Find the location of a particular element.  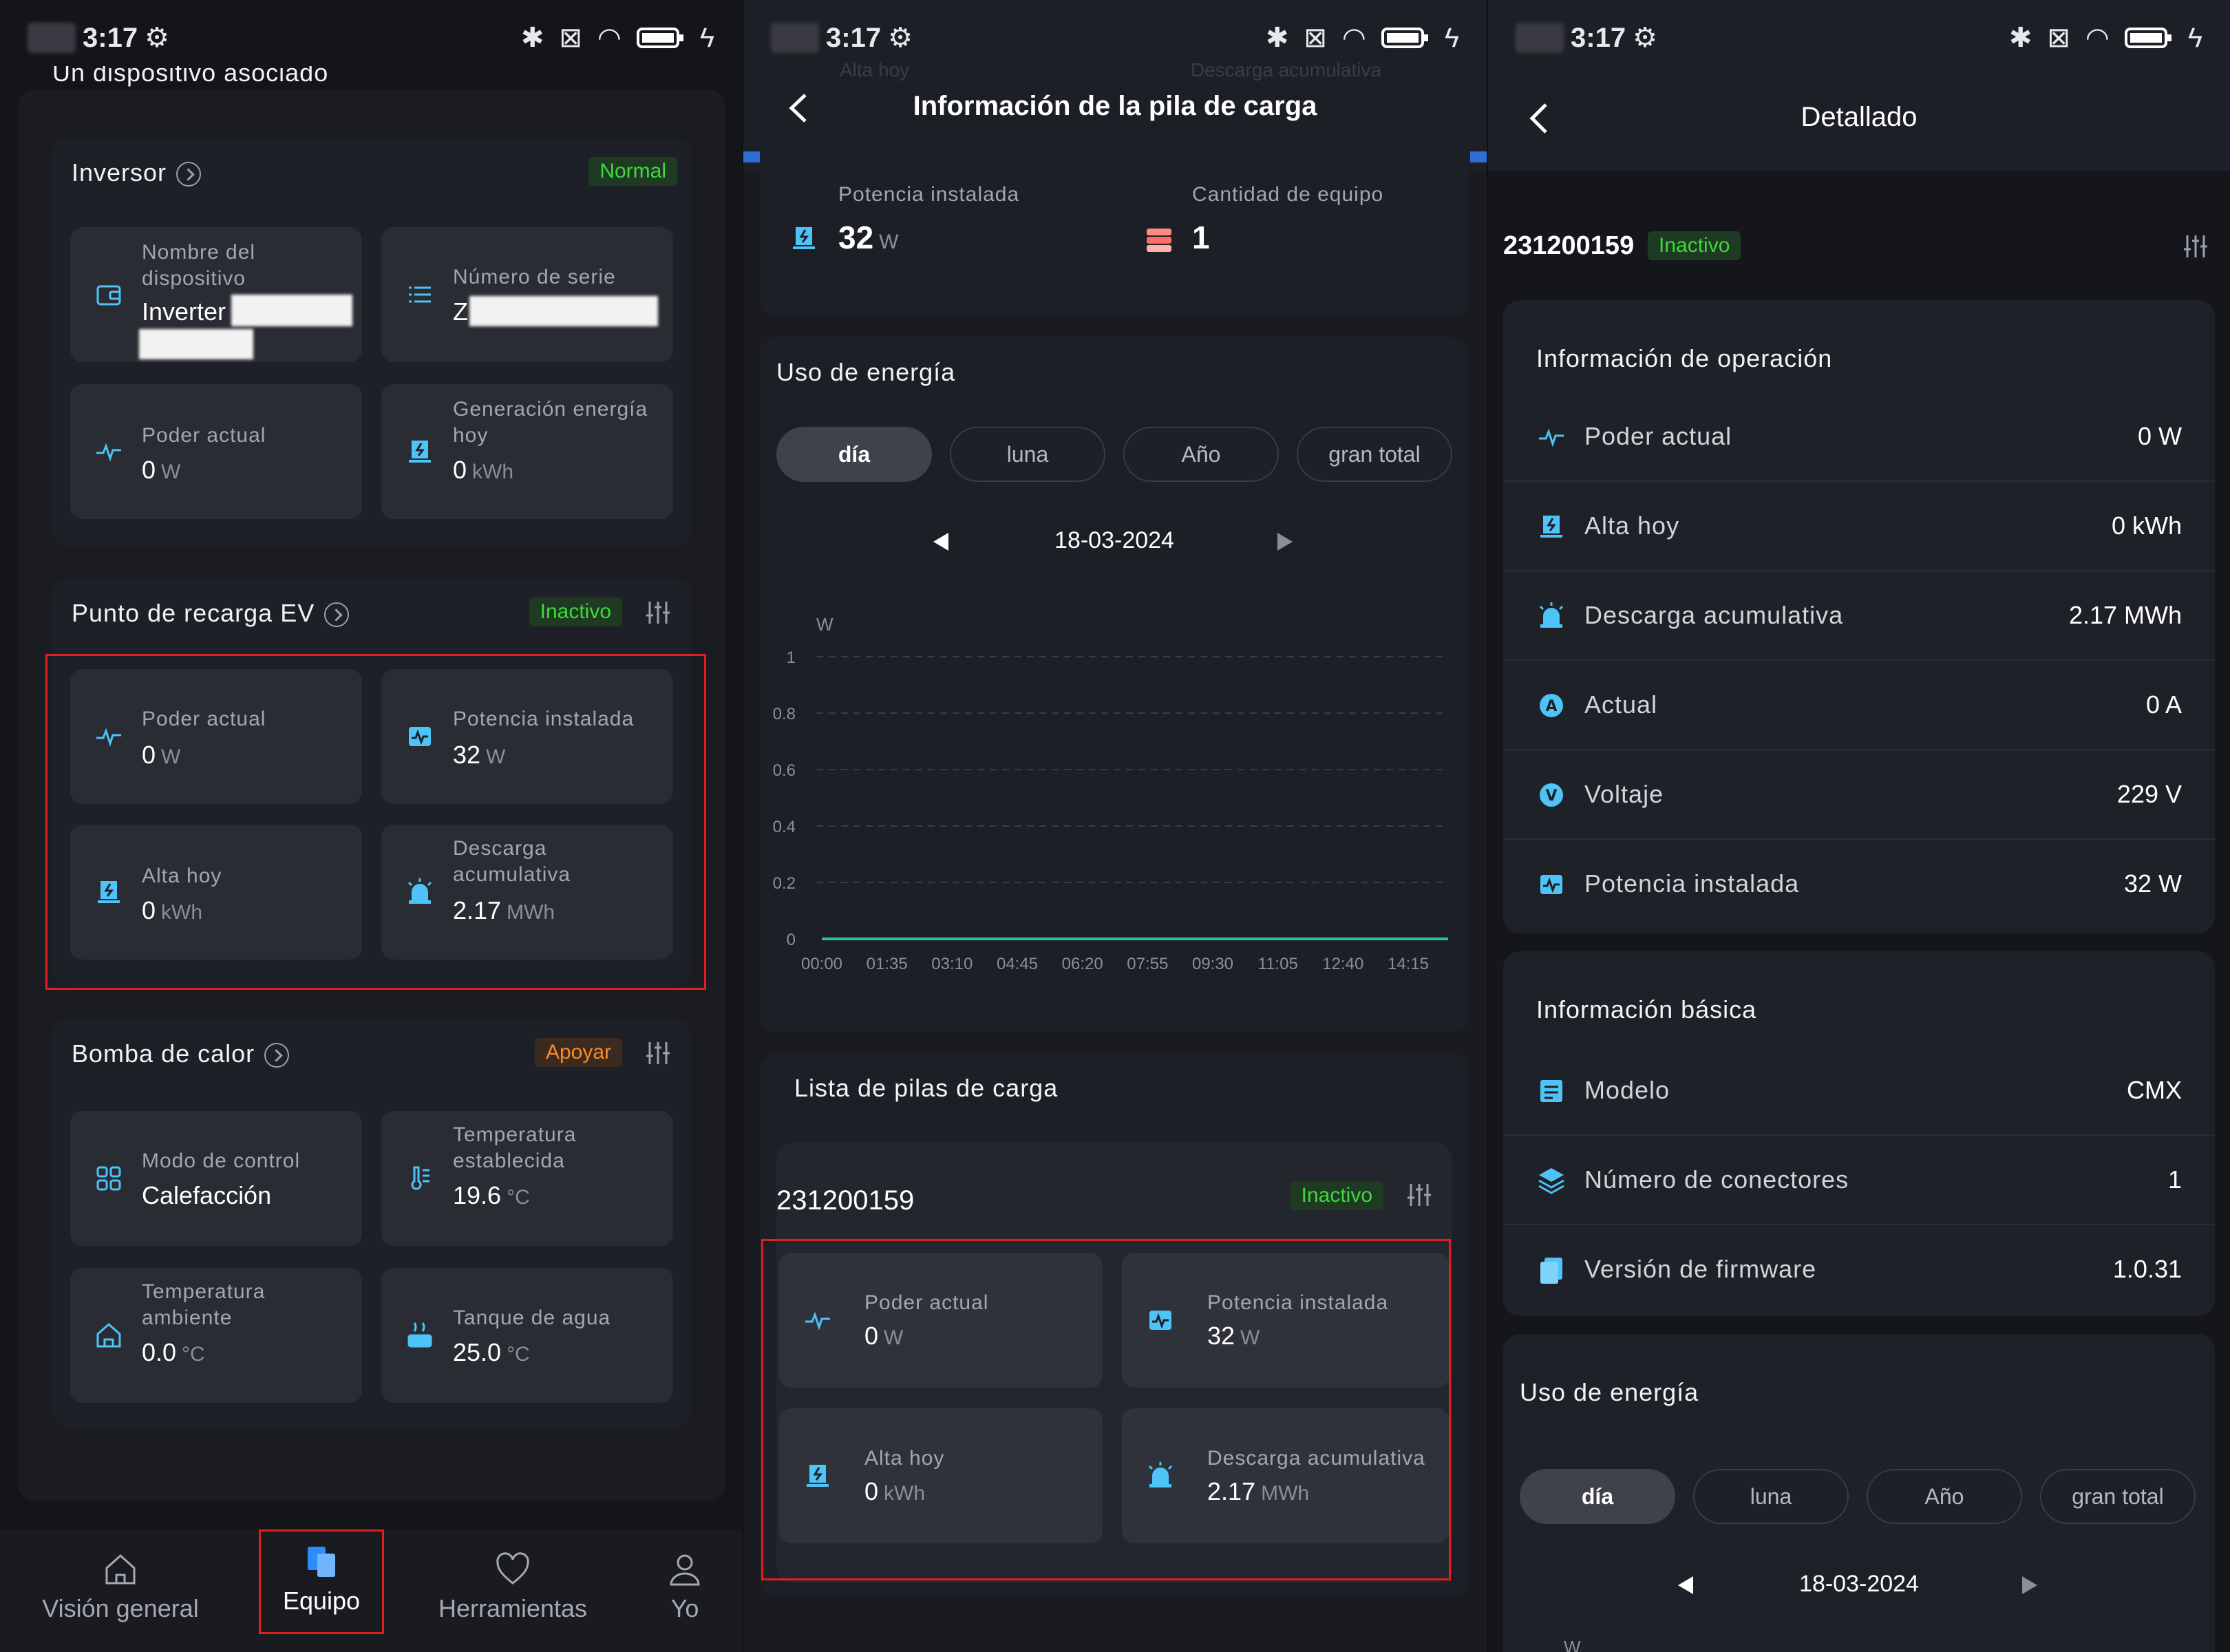

ev-title: Punto de recarga EV is located at coordinates (193, 613).